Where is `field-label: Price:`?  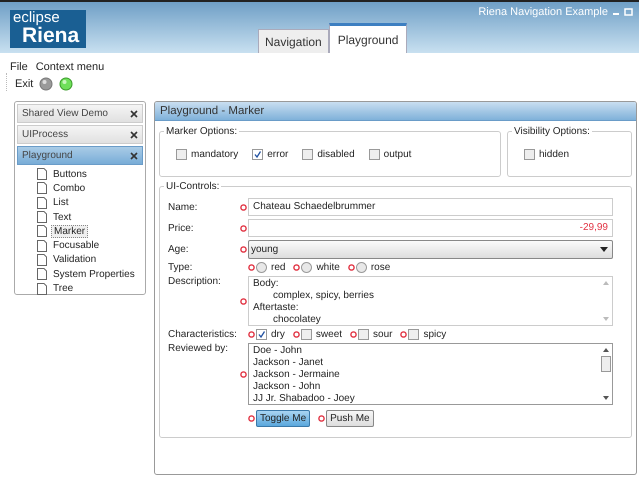 field-label: Price: is located at coordinates (181, 228).